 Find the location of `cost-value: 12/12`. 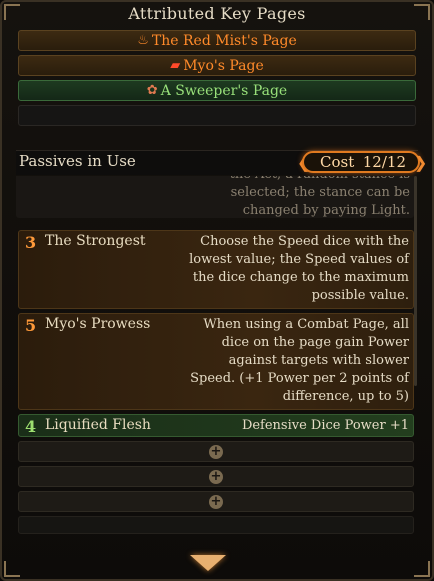

cost-value: 12/12 is located at coordinates (384, 162).